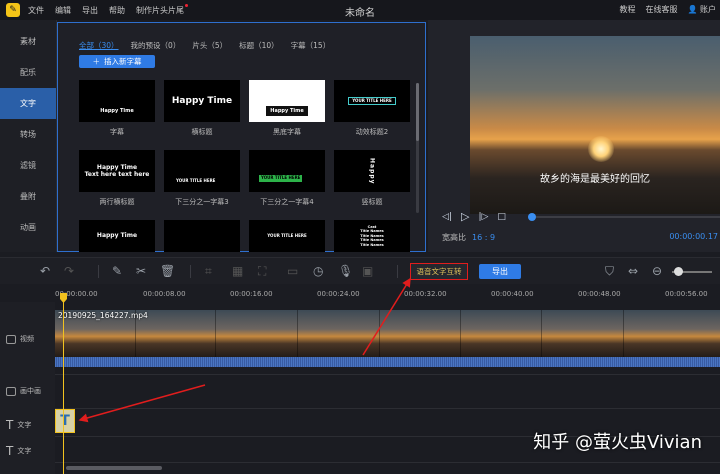 Image resolution: width=720 pixels, height=474 pixels. What do you see at coordinates (617, 442) in the screenshot?
I see `watermark: 知乎 @萤火虫Vivian` at bounding box center [617, 442].